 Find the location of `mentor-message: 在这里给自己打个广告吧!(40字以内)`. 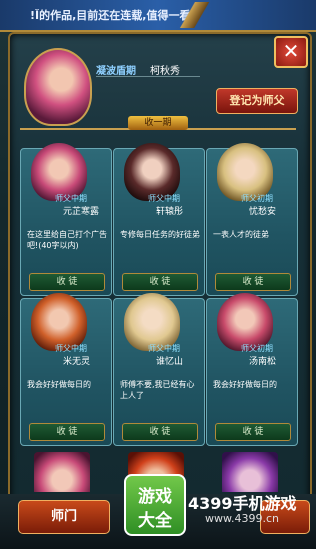

mentor-message: 在这里给自己打个广告吧!(40字以内) is located at coordinates (67, 240).